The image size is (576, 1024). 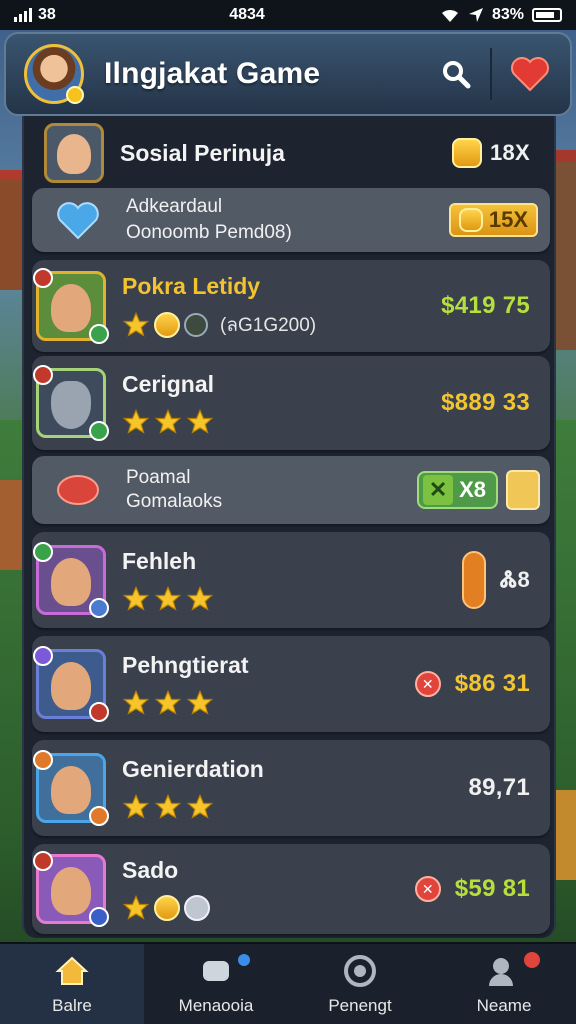 What do you see at coordinates (197, 907) in the screenshot?
I see `silver-coin-icon` at bounding box center [197, 907].